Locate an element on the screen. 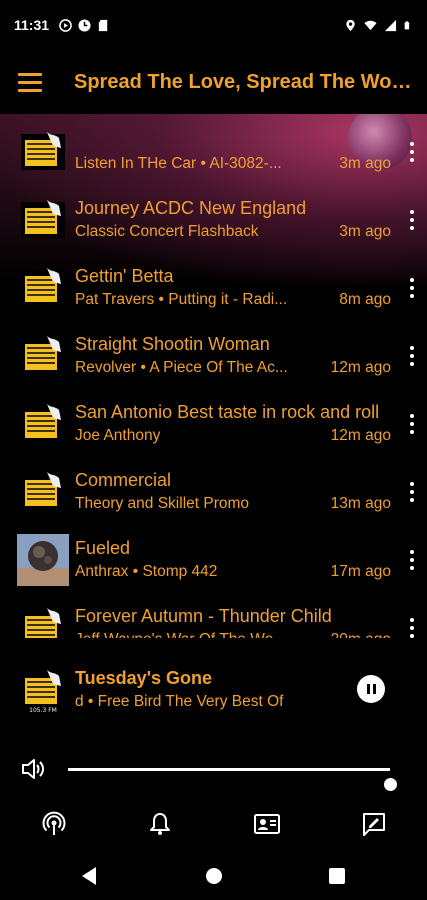 The width and height of the screenshot is (427, 900). album-cover is located at coordinates (43, 560).